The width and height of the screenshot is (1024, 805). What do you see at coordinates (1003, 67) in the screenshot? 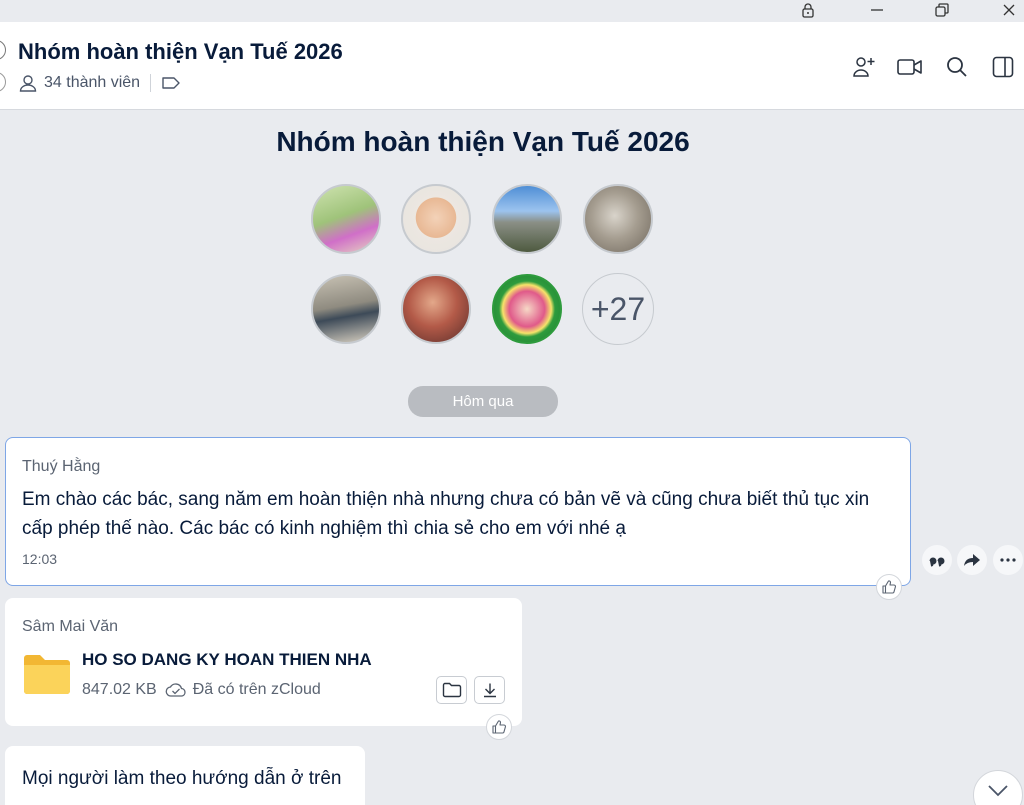
I see `sidebar-toggle-icon` at bounding box center [1003, 67].